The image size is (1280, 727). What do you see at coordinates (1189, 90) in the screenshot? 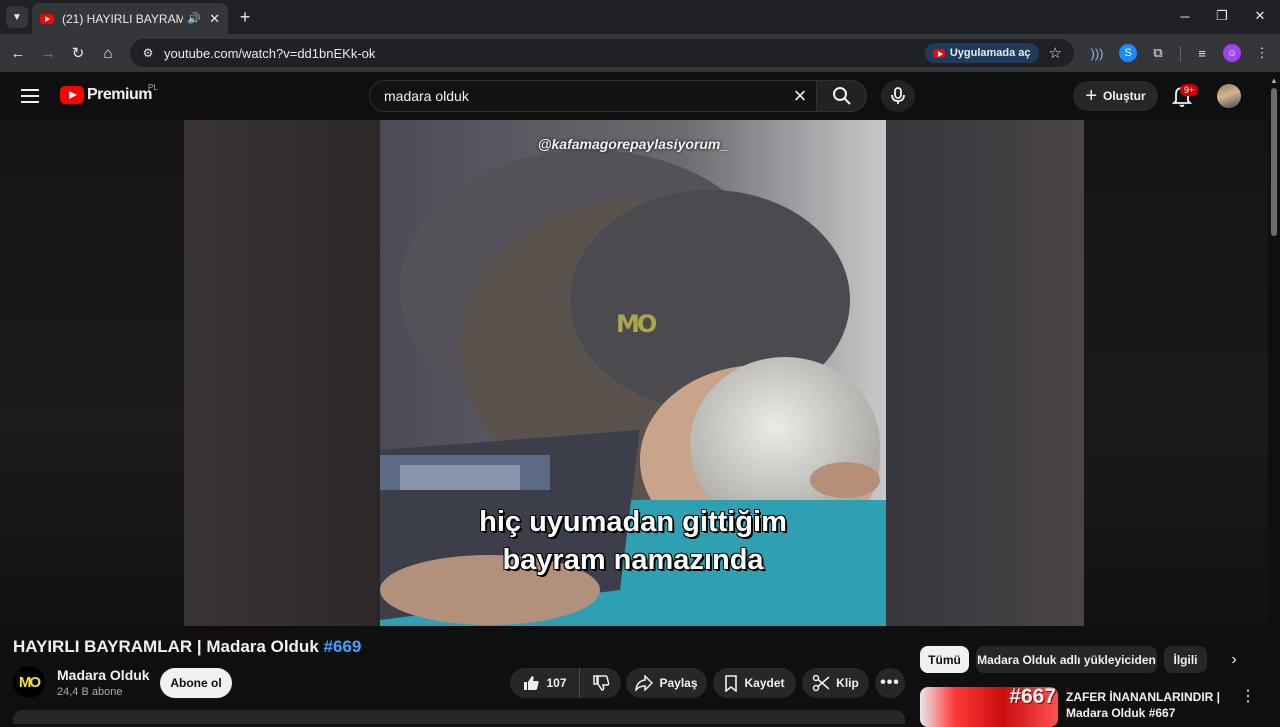
I see `notification-badge: 9+` at bounding box center [1189, 90].